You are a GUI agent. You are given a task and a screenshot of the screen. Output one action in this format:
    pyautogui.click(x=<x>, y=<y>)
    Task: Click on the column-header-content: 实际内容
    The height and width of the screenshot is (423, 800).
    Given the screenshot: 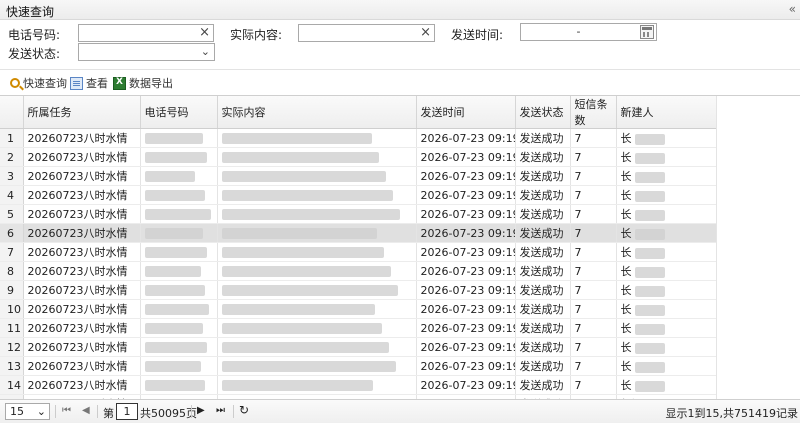 What is the action you would take?
    pyautogui.click(x=317, y=112)
    